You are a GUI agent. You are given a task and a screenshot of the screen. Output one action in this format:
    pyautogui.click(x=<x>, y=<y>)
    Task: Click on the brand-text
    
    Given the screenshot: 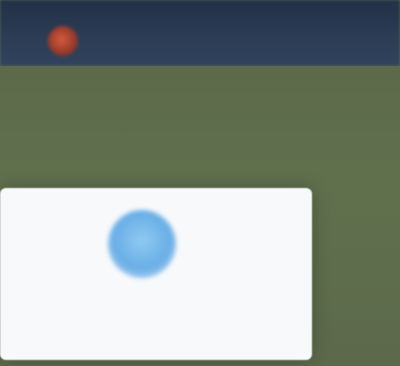 What is the action you would take?
    pyautogui.click(x=190, y=39)
    